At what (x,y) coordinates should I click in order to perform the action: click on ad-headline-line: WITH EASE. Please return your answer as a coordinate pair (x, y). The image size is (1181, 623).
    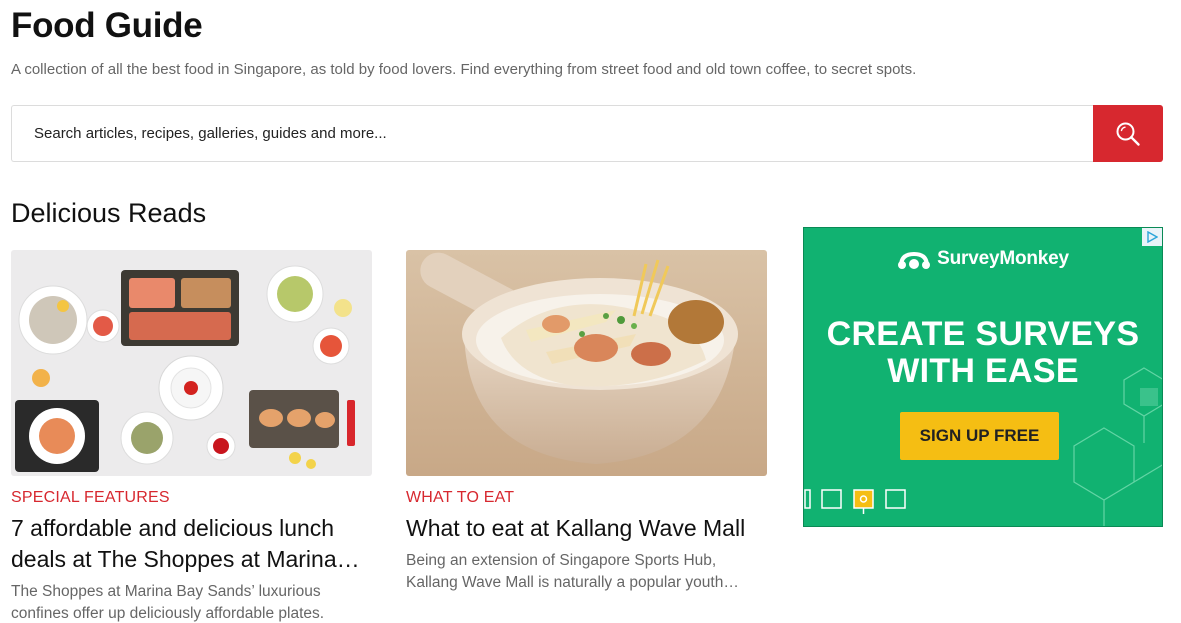
    Looking at the image, I should click on (983, 371).